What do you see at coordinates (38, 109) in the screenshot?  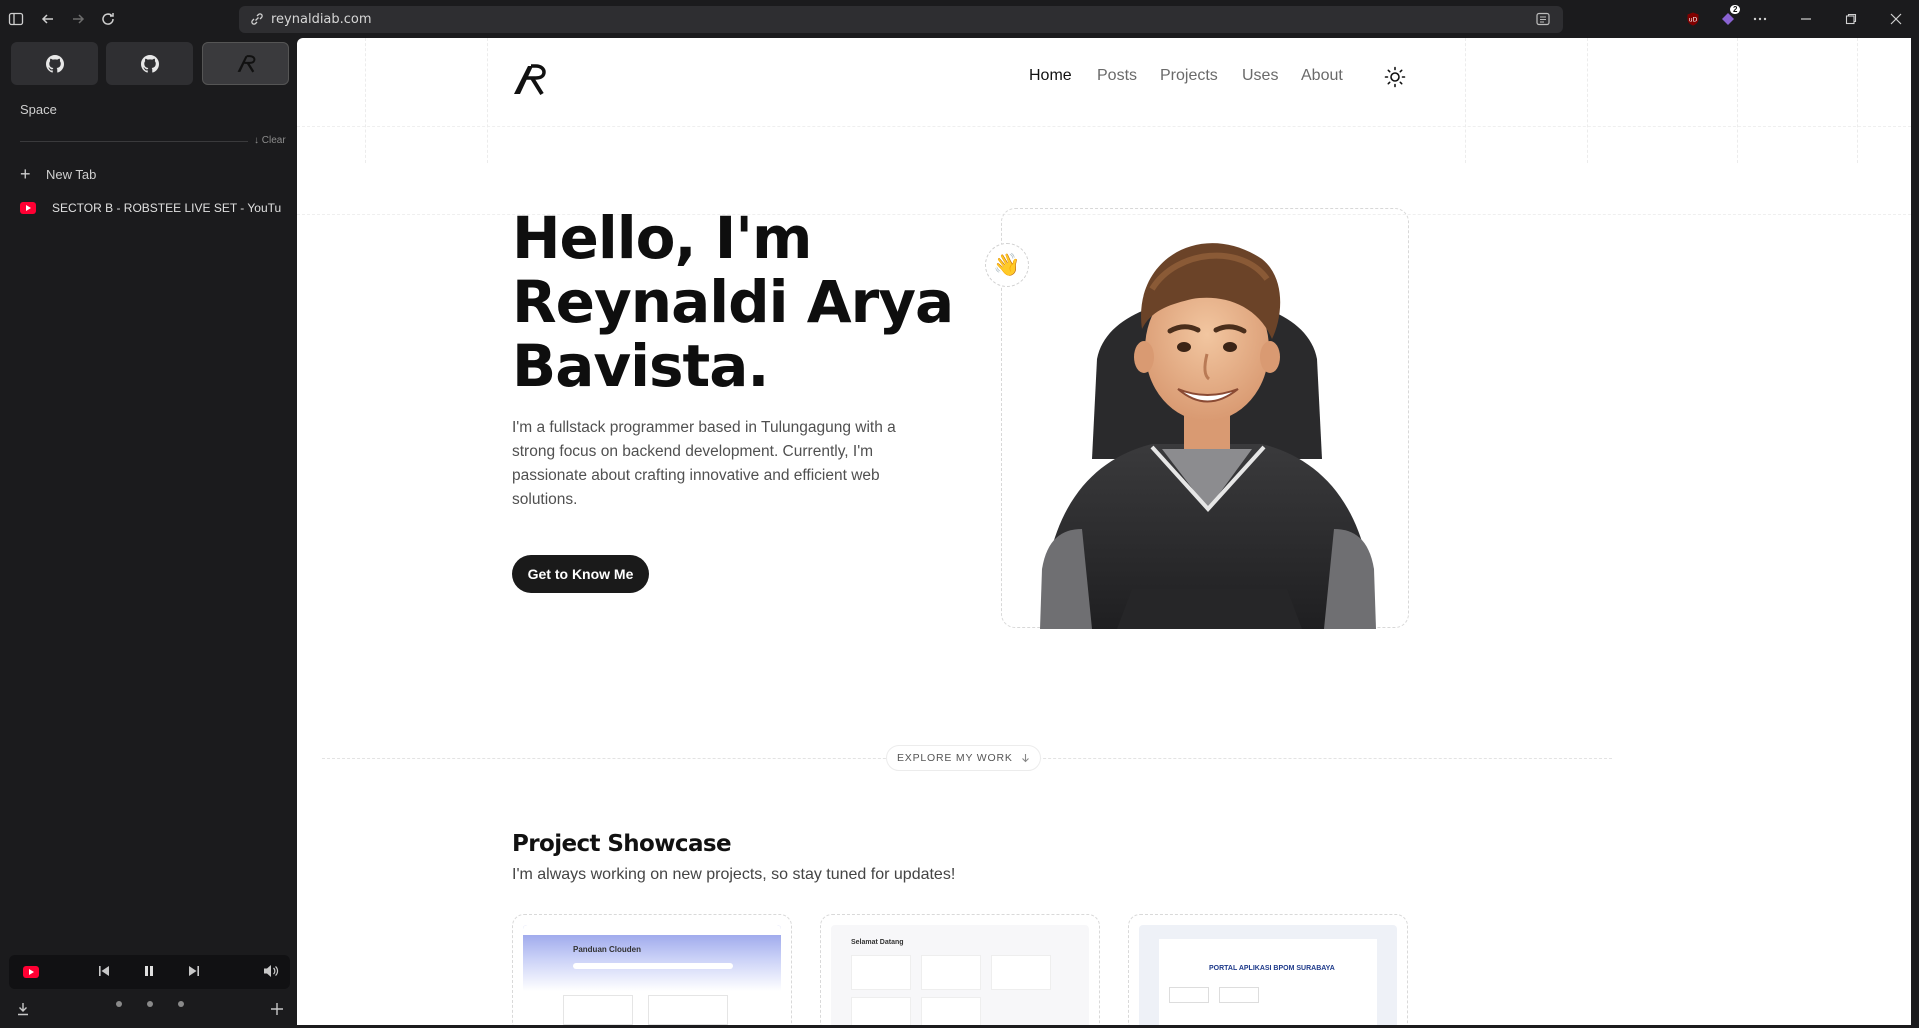 I see `space-label: Space` at bounding box center [38, 109].